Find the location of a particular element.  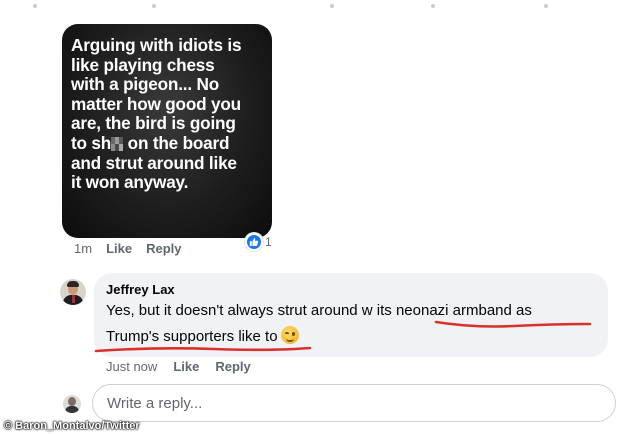

comment-action-row: Just now Like Reply is located at coordinates (178, 366).